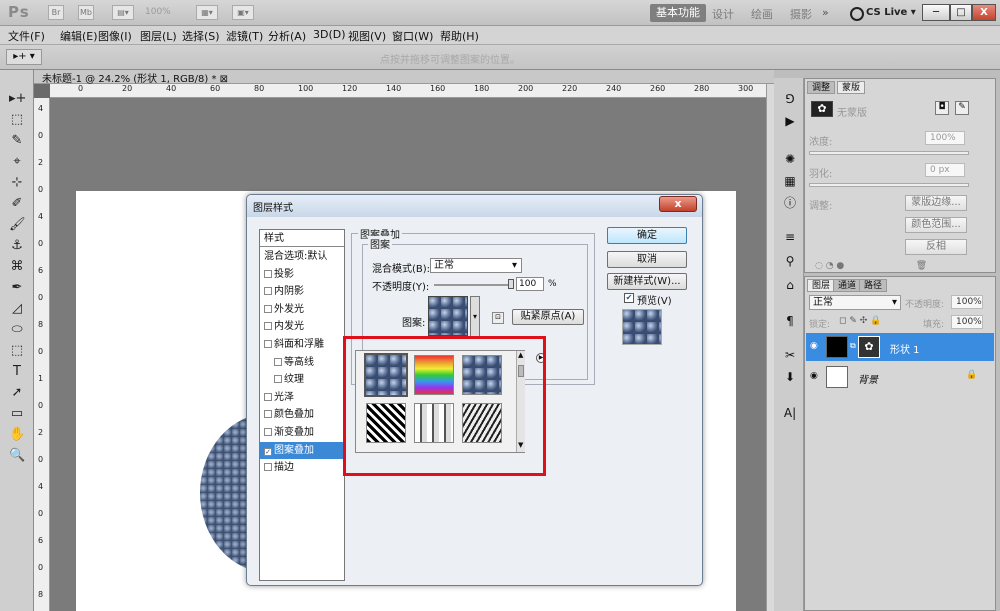 The image size is (1000, 611). What do you see at coordinates (889, 185) in the screenshot?
I see `feather-slider` at bounding box center [889, 185].